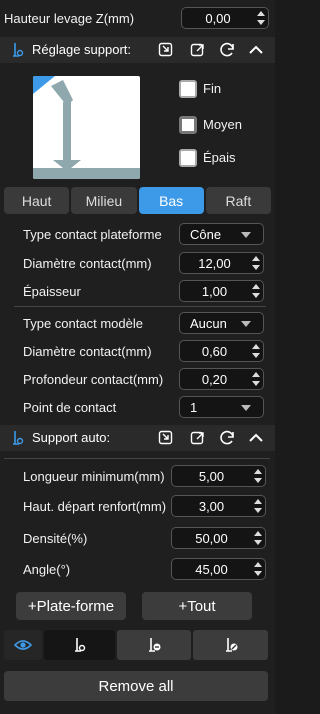 This screenshot has height=714, width=320. I want to click on model-contact-type-label: Type contact modèle, so click(83, 323).